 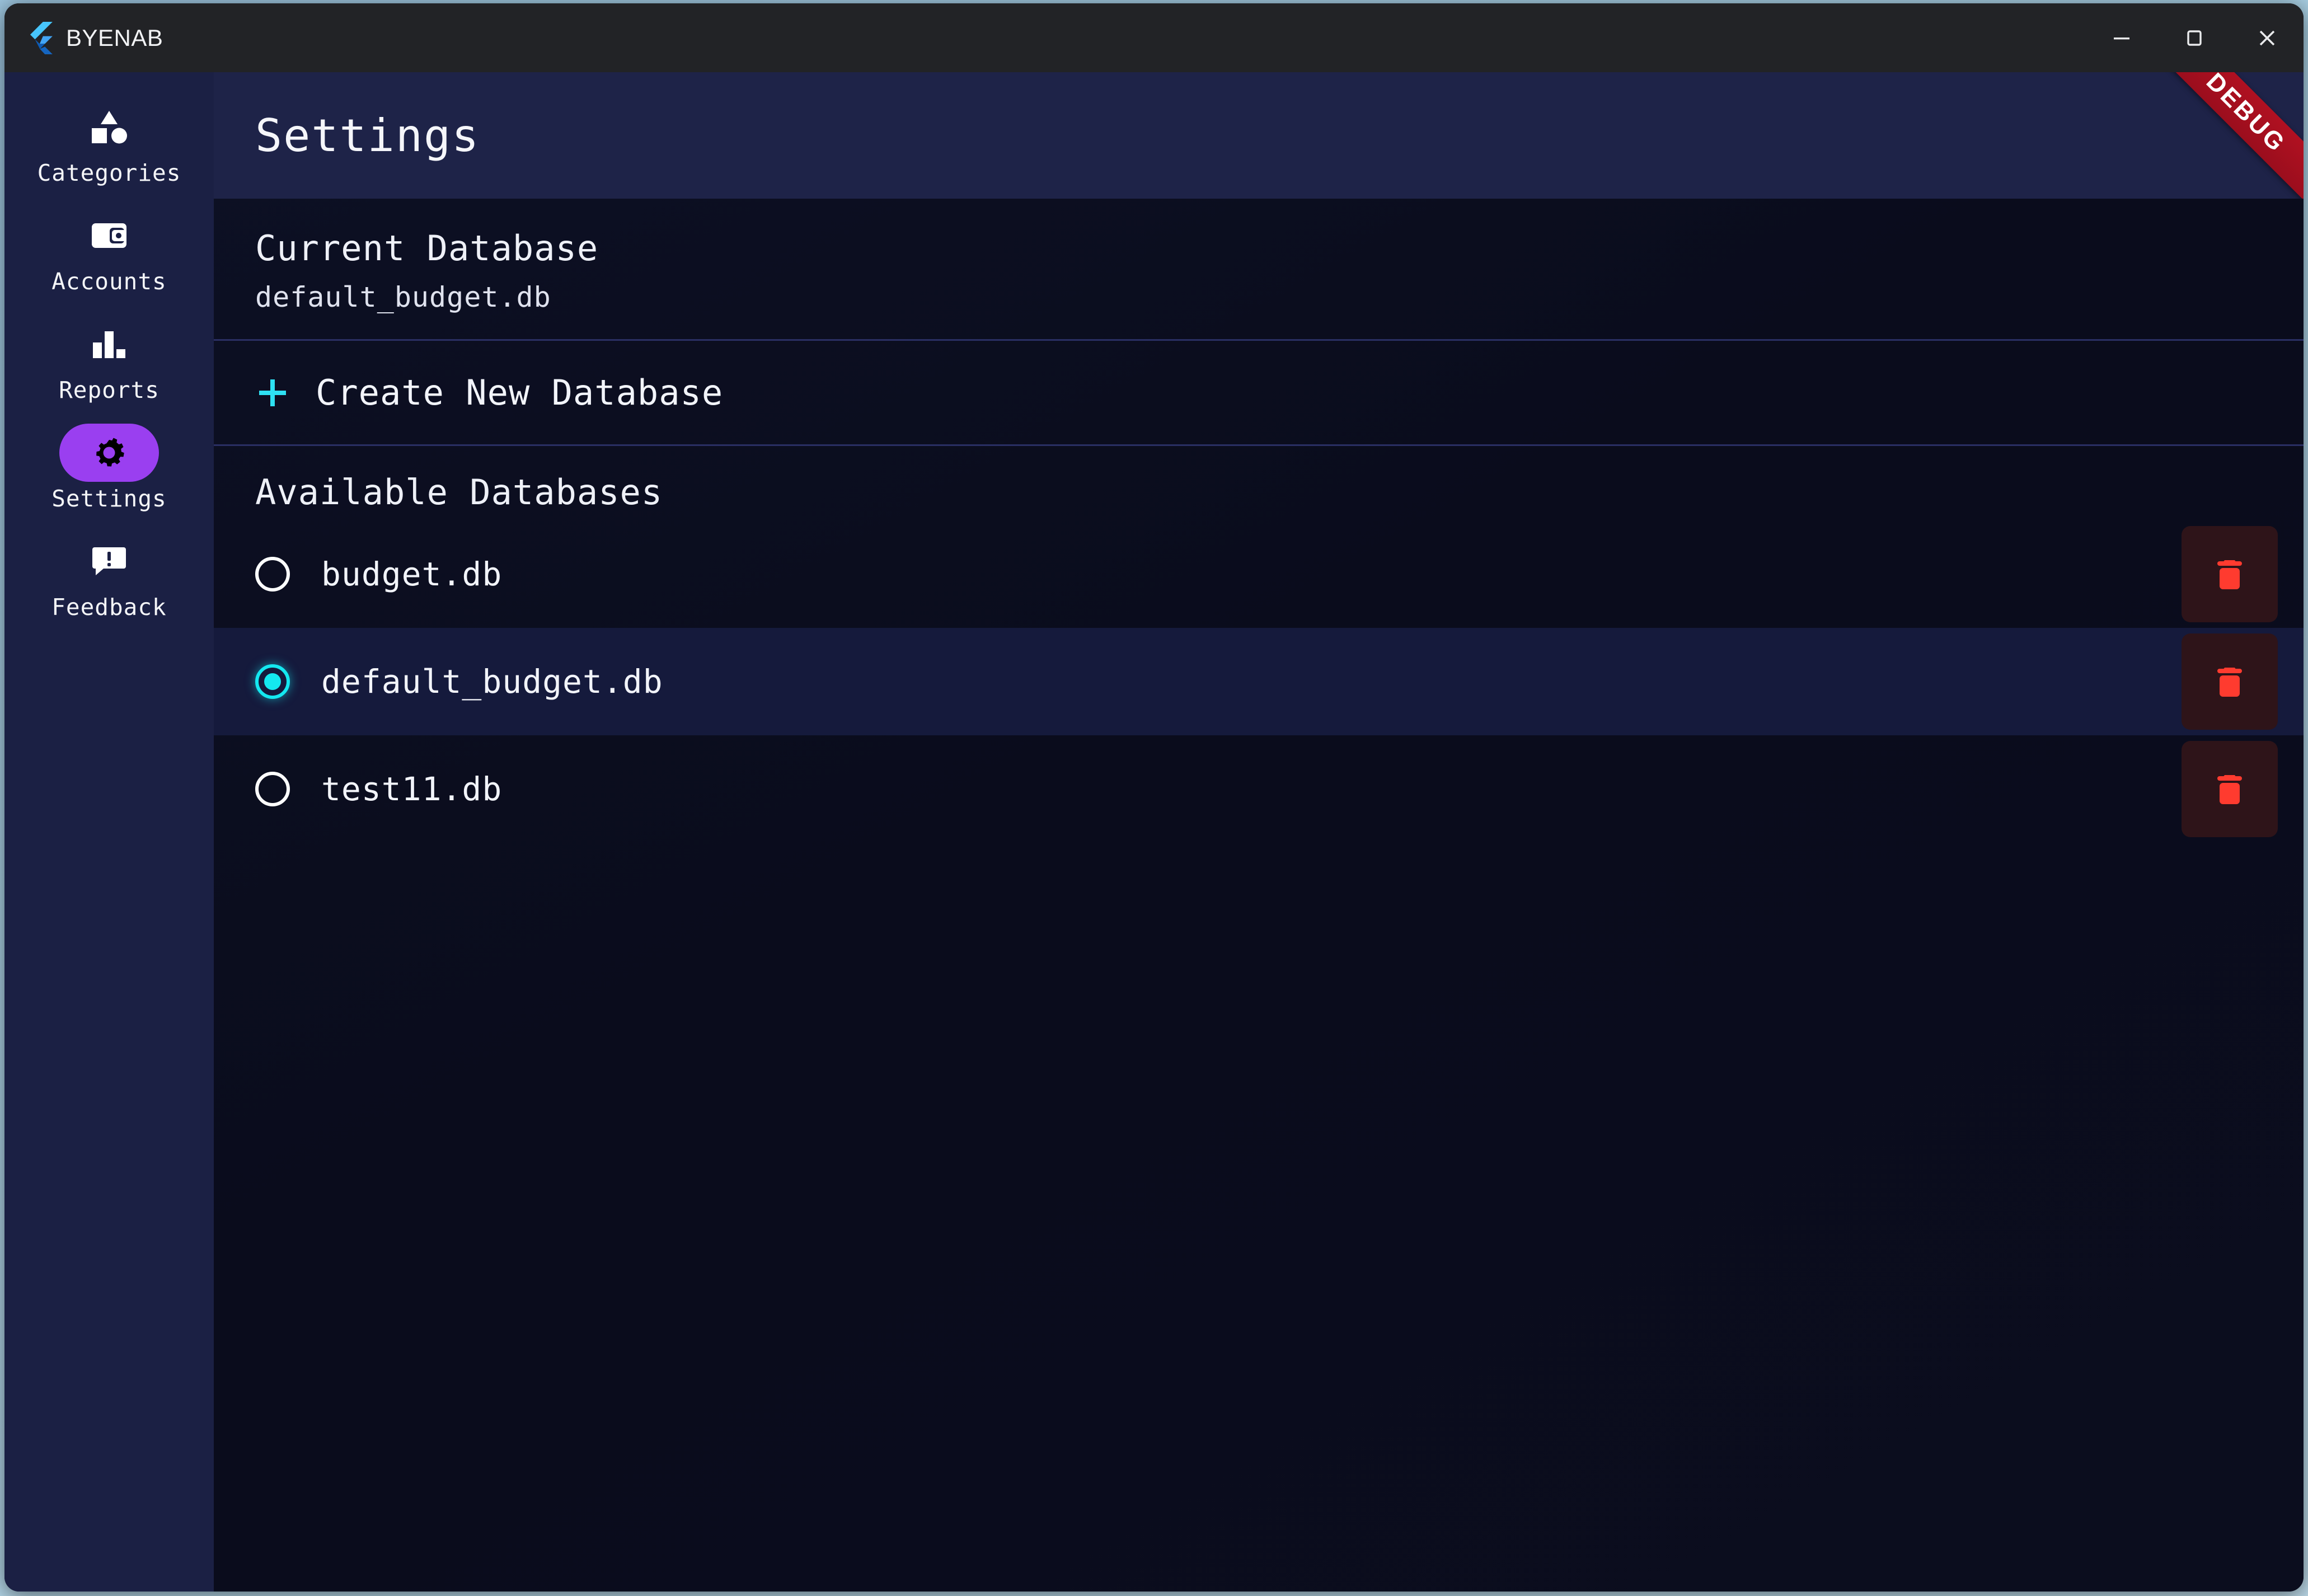 I want to click on minimize-button, so click(x=2121, y=37).